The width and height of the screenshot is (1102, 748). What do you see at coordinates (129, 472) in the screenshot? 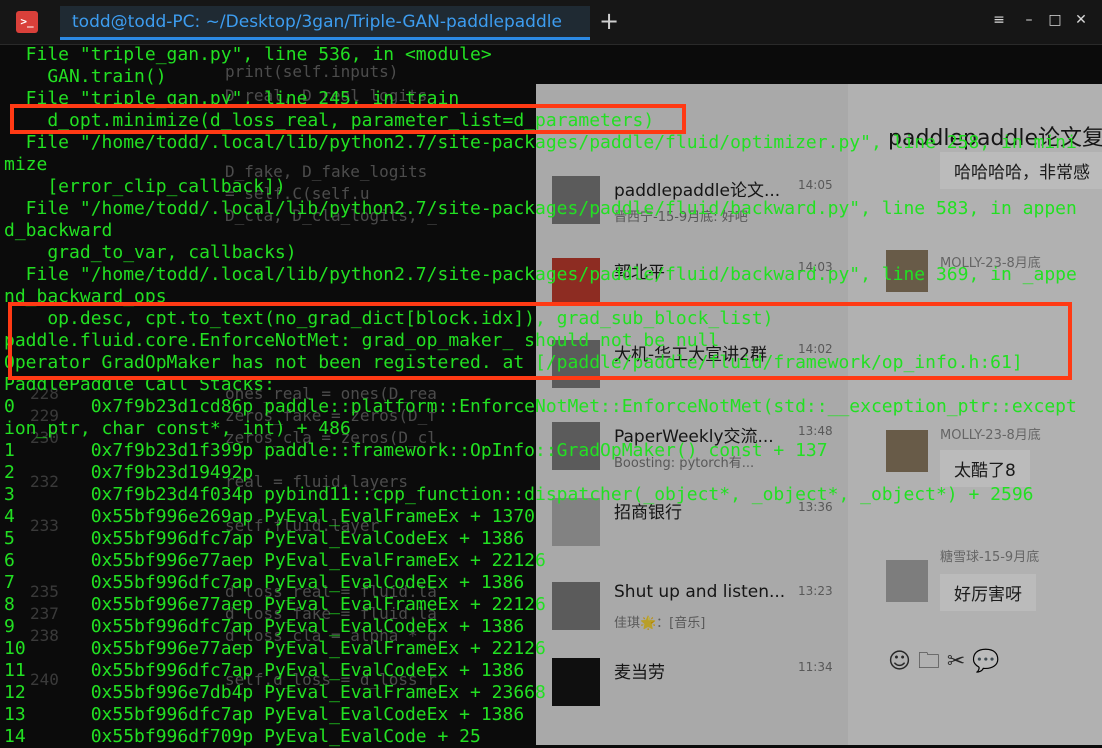
I see `terminal-line: 2 0x7f9b23d19492p` at bounding box center [129, 472].